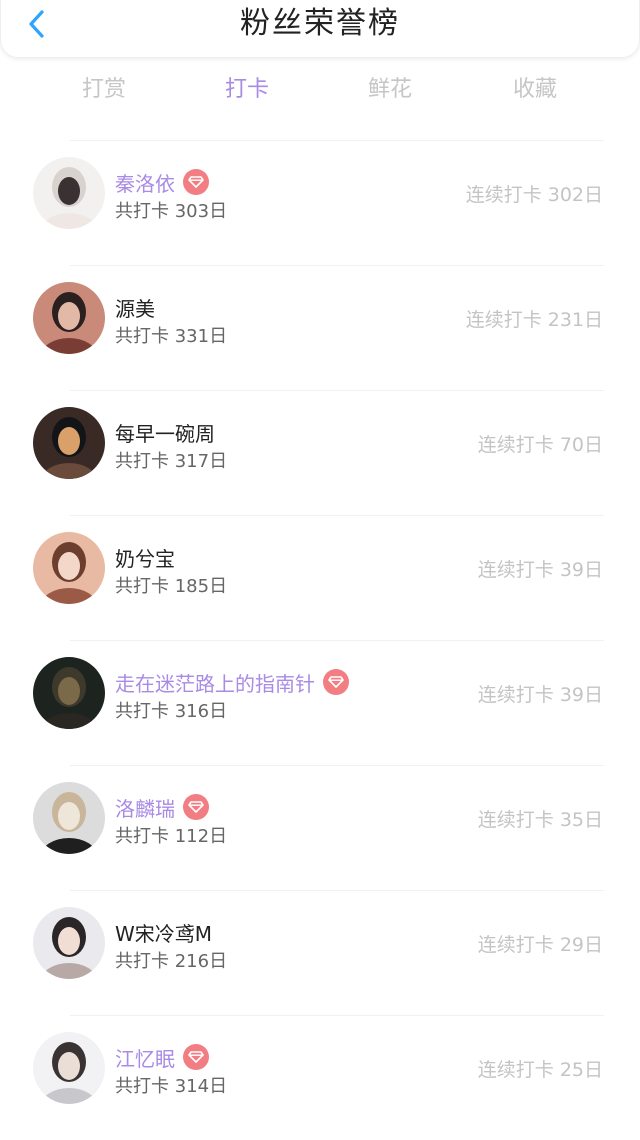  Describe the element at coordinates (535, 90) in the screenshot. I see `tab-favorite: 收藏` at that location.